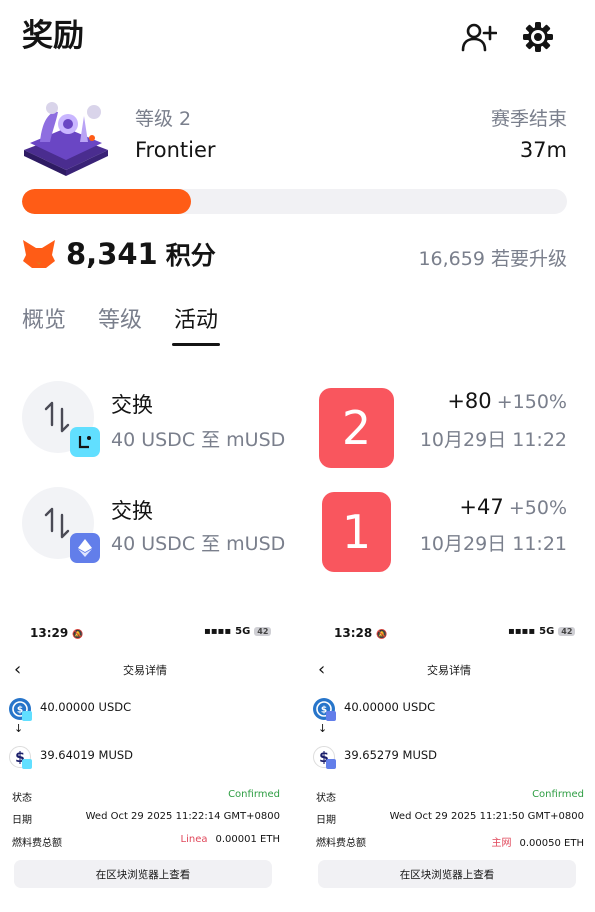 The image size is (595, 912). Describe the element at coordinates (479, 37) in the screenshot. I see `person-add-icon` at that location.